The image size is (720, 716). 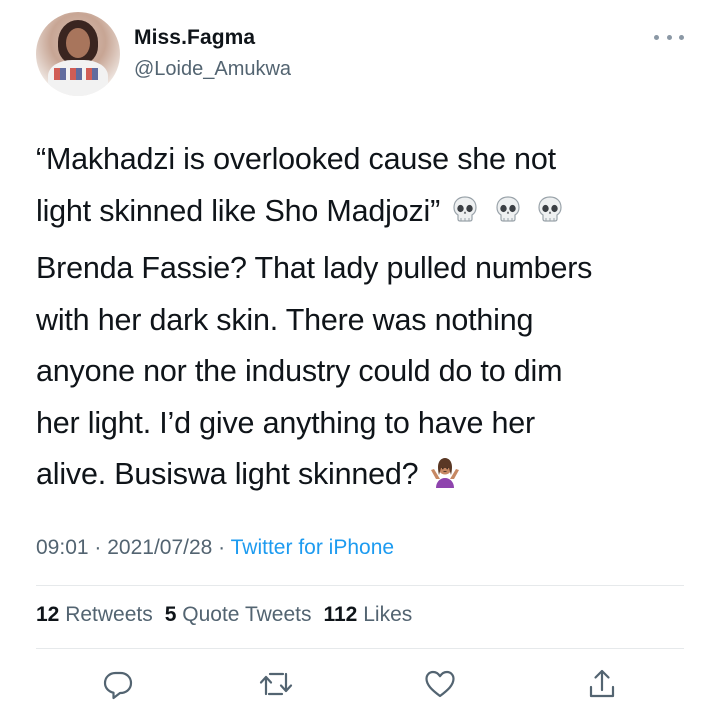 I want to click on tweet-line: with her dark skin. There was nothing, so click(x=285, y=319).